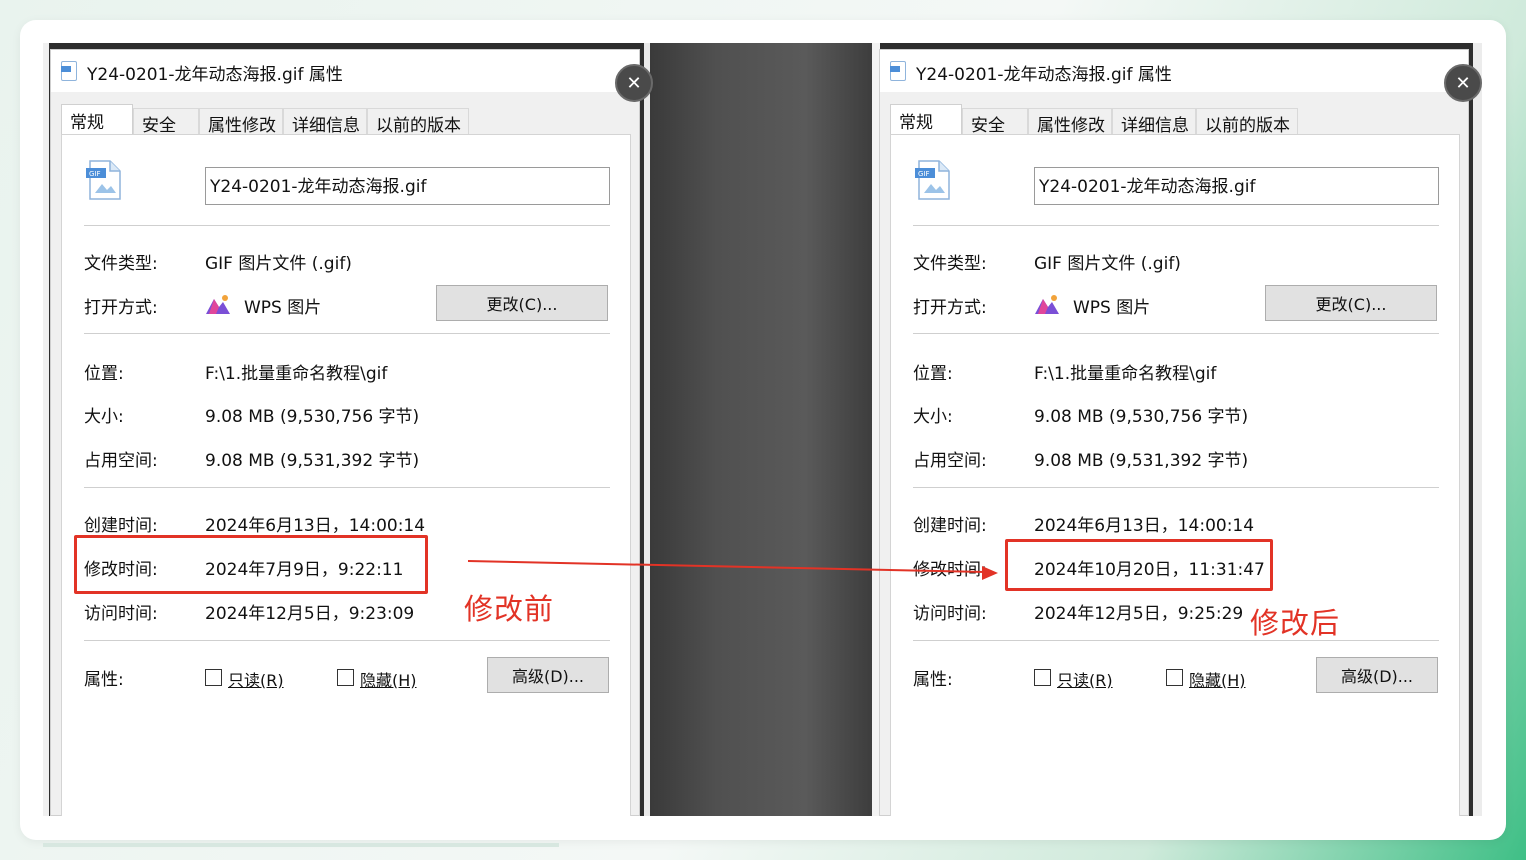 The height and width of the screenshot is (860, 1526). What do you see at coordinates (251, 564) in the screenshot?
I see `highlight-box-before` at bounding box center [251, 564].